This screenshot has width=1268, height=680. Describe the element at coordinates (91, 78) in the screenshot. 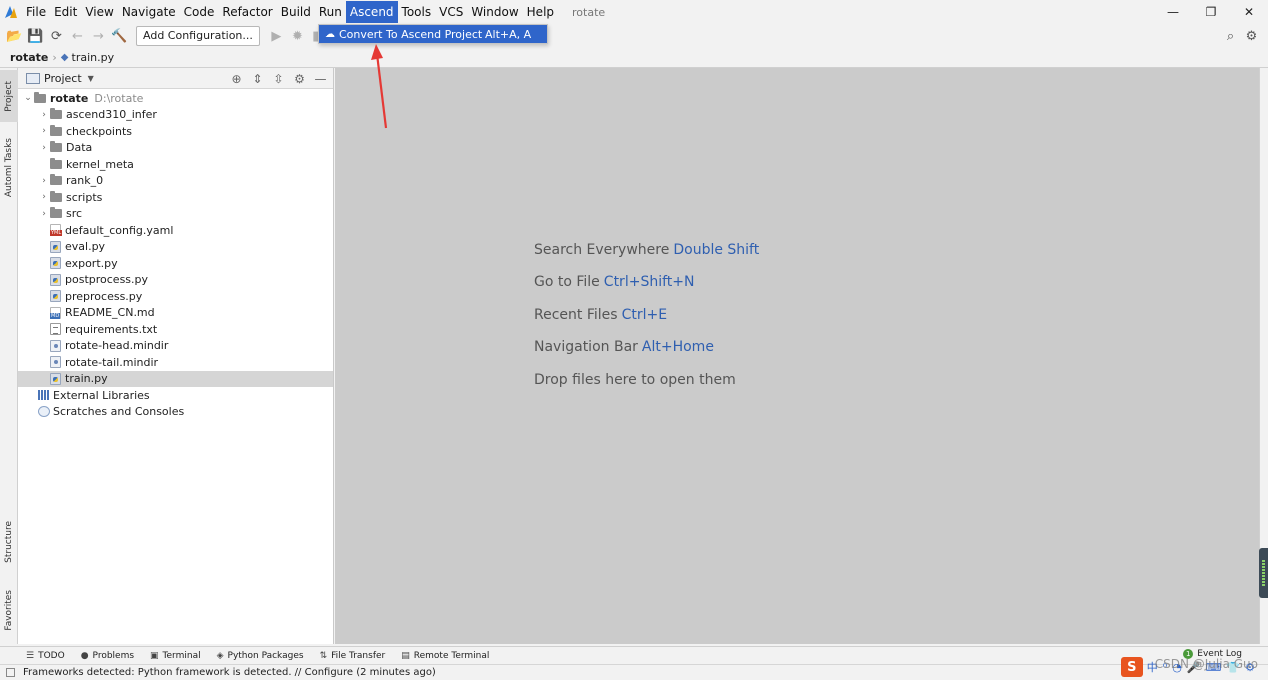

I see `chevron-down-icon: ▼` at that location.